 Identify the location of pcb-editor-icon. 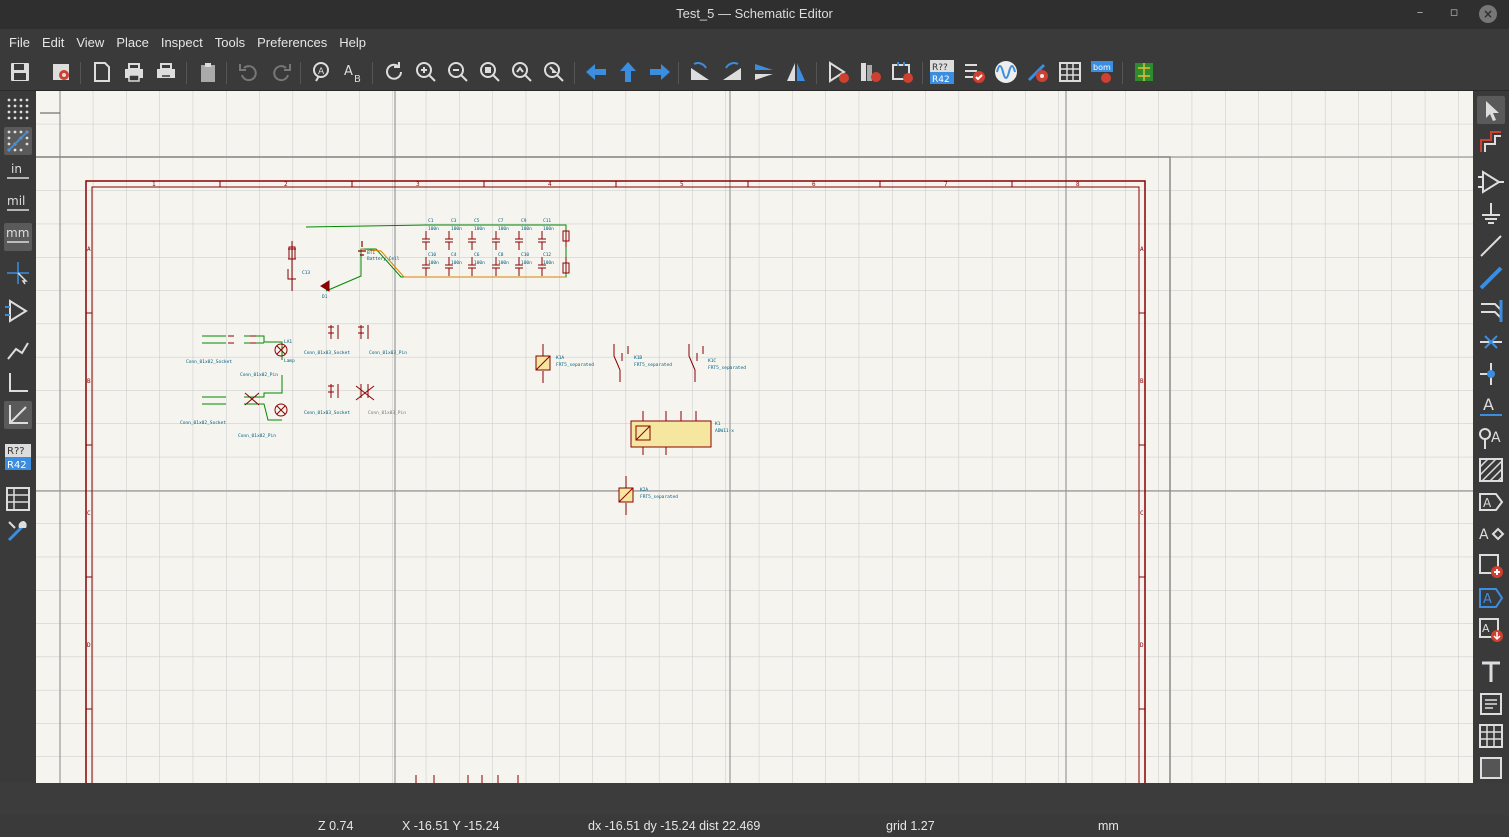
(1144, 72).